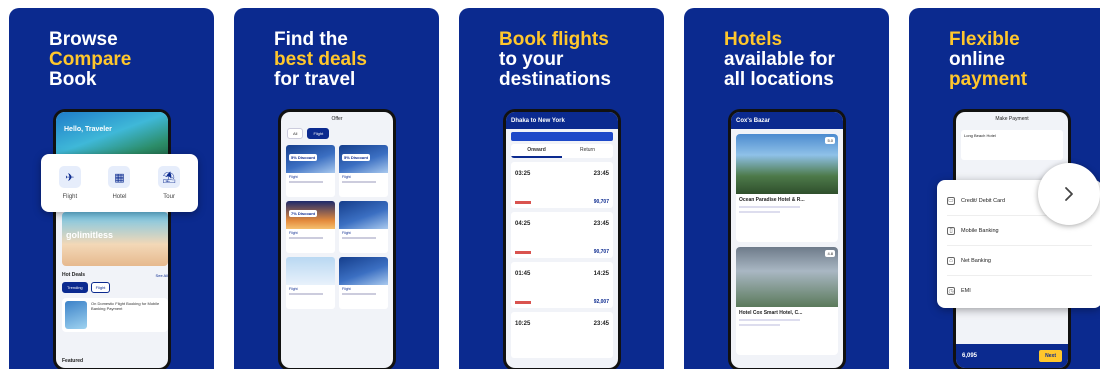 The width and height of the screenshot is (1100, 369). What do you see at coordinates (311, 39) in the screenshot?
I see `headline-line: Find the` at bounding box center [311, 39].